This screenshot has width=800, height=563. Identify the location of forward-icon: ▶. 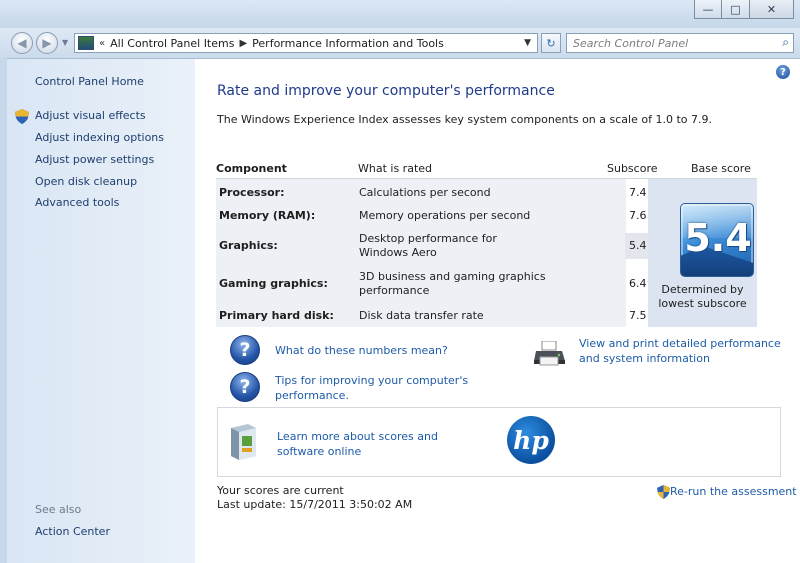
(47, 43).